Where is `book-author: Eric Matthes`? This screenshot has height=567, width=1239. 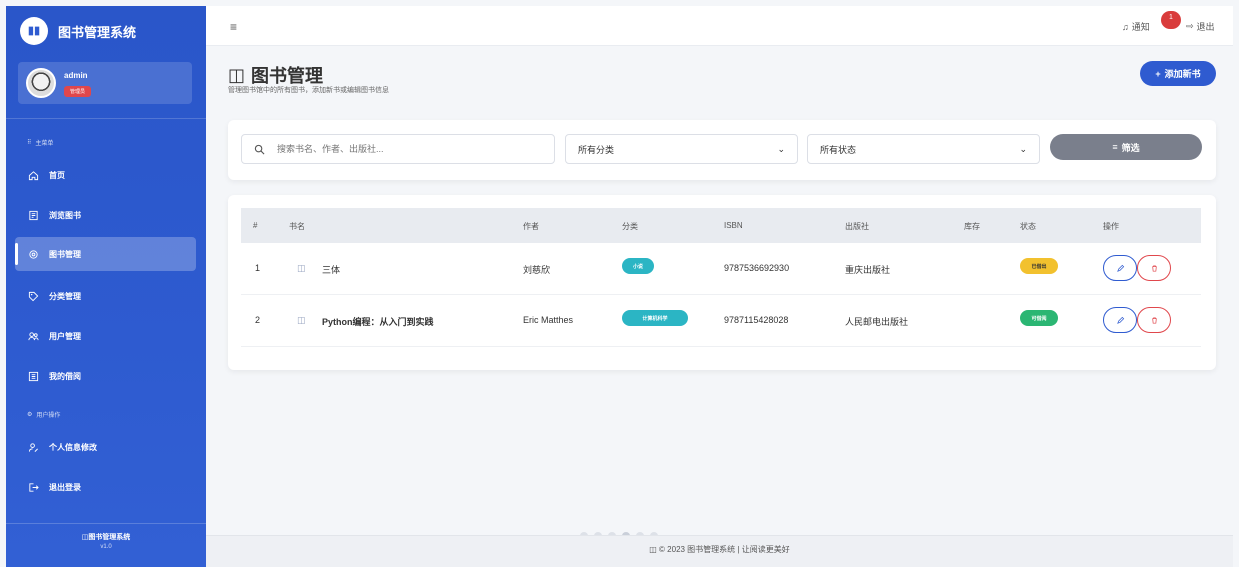
book-author: Eric Matthes is located at coordinates (548, 320).